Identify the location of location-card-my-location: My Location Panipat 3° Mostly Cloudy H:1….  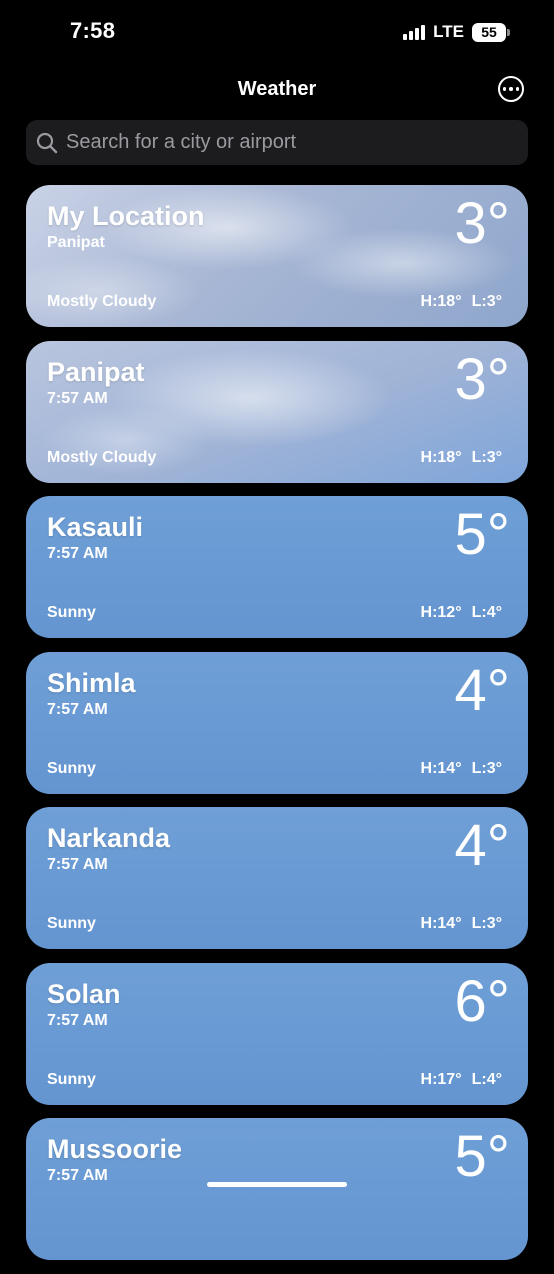
(277, 256).